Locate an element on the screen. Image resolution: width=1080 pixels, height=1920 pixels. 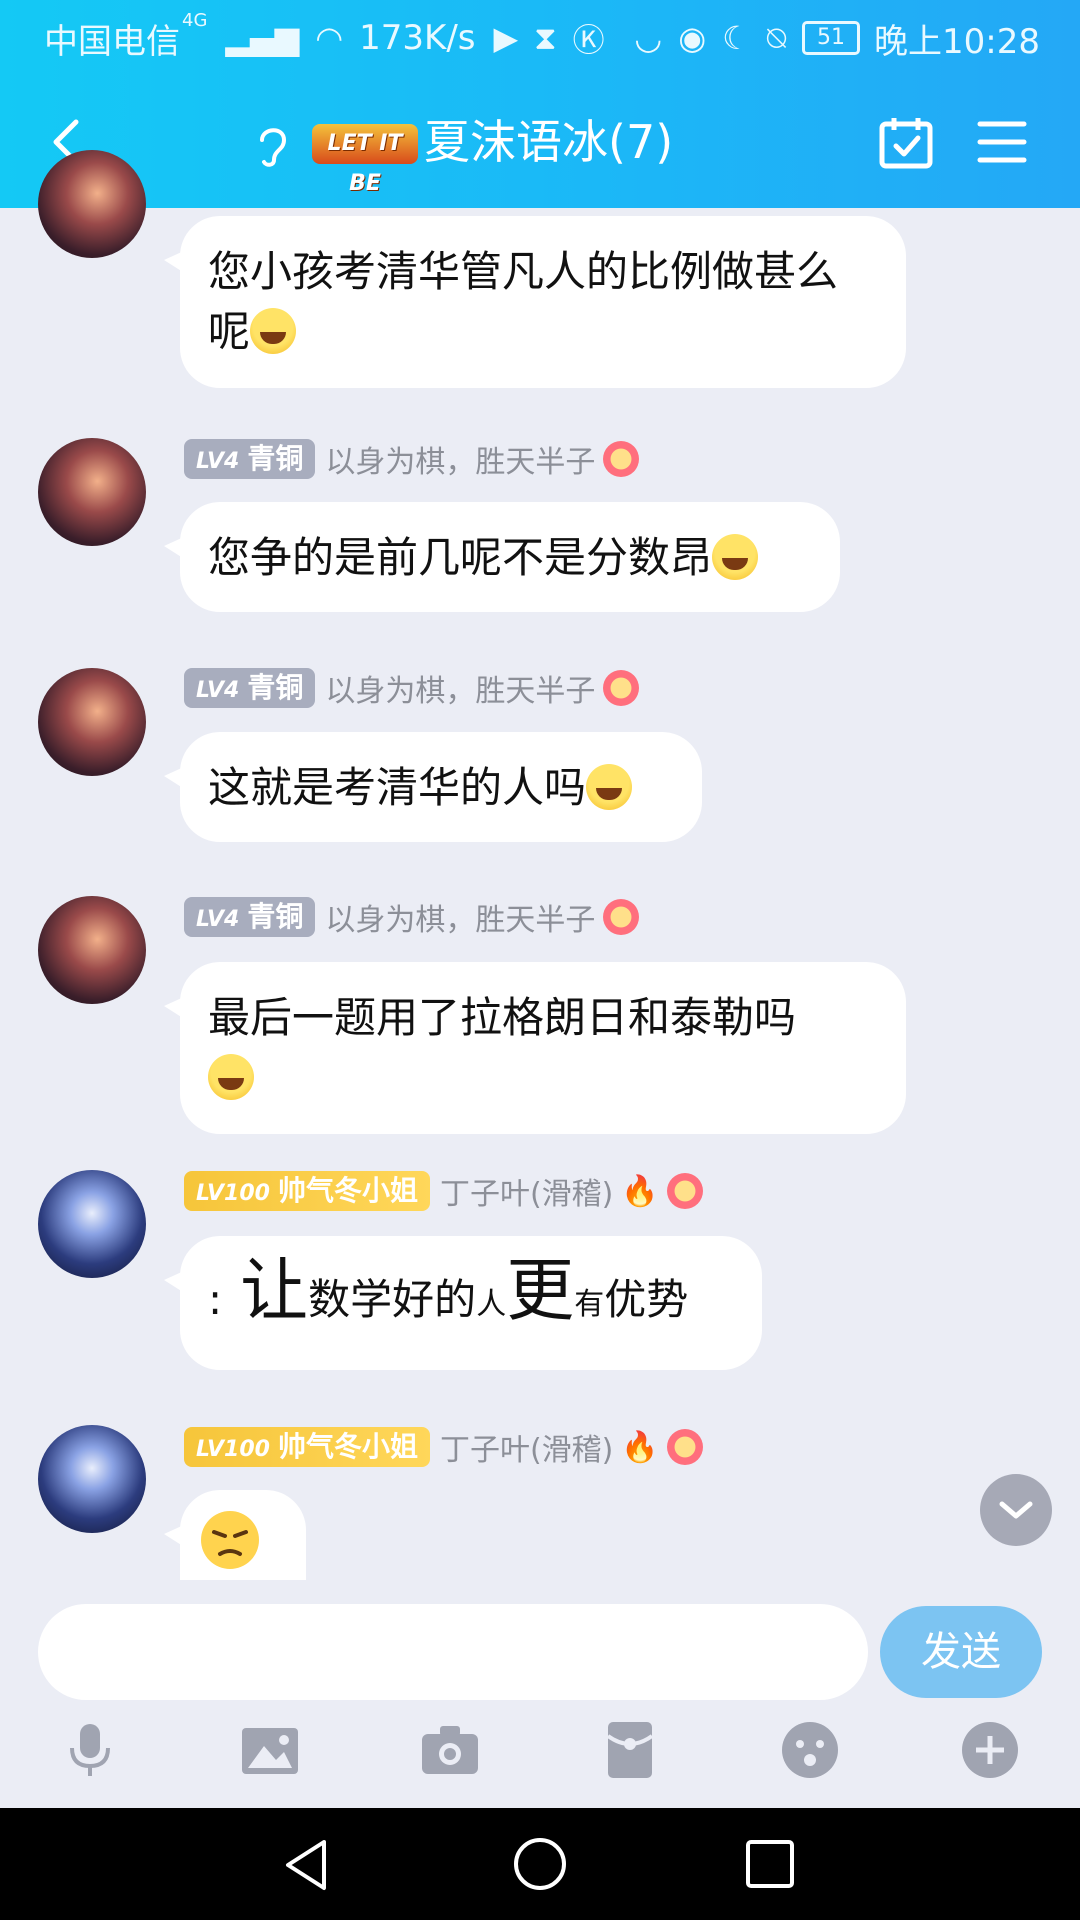
chevron-down-icon is located at coordinates (1016, 1510).